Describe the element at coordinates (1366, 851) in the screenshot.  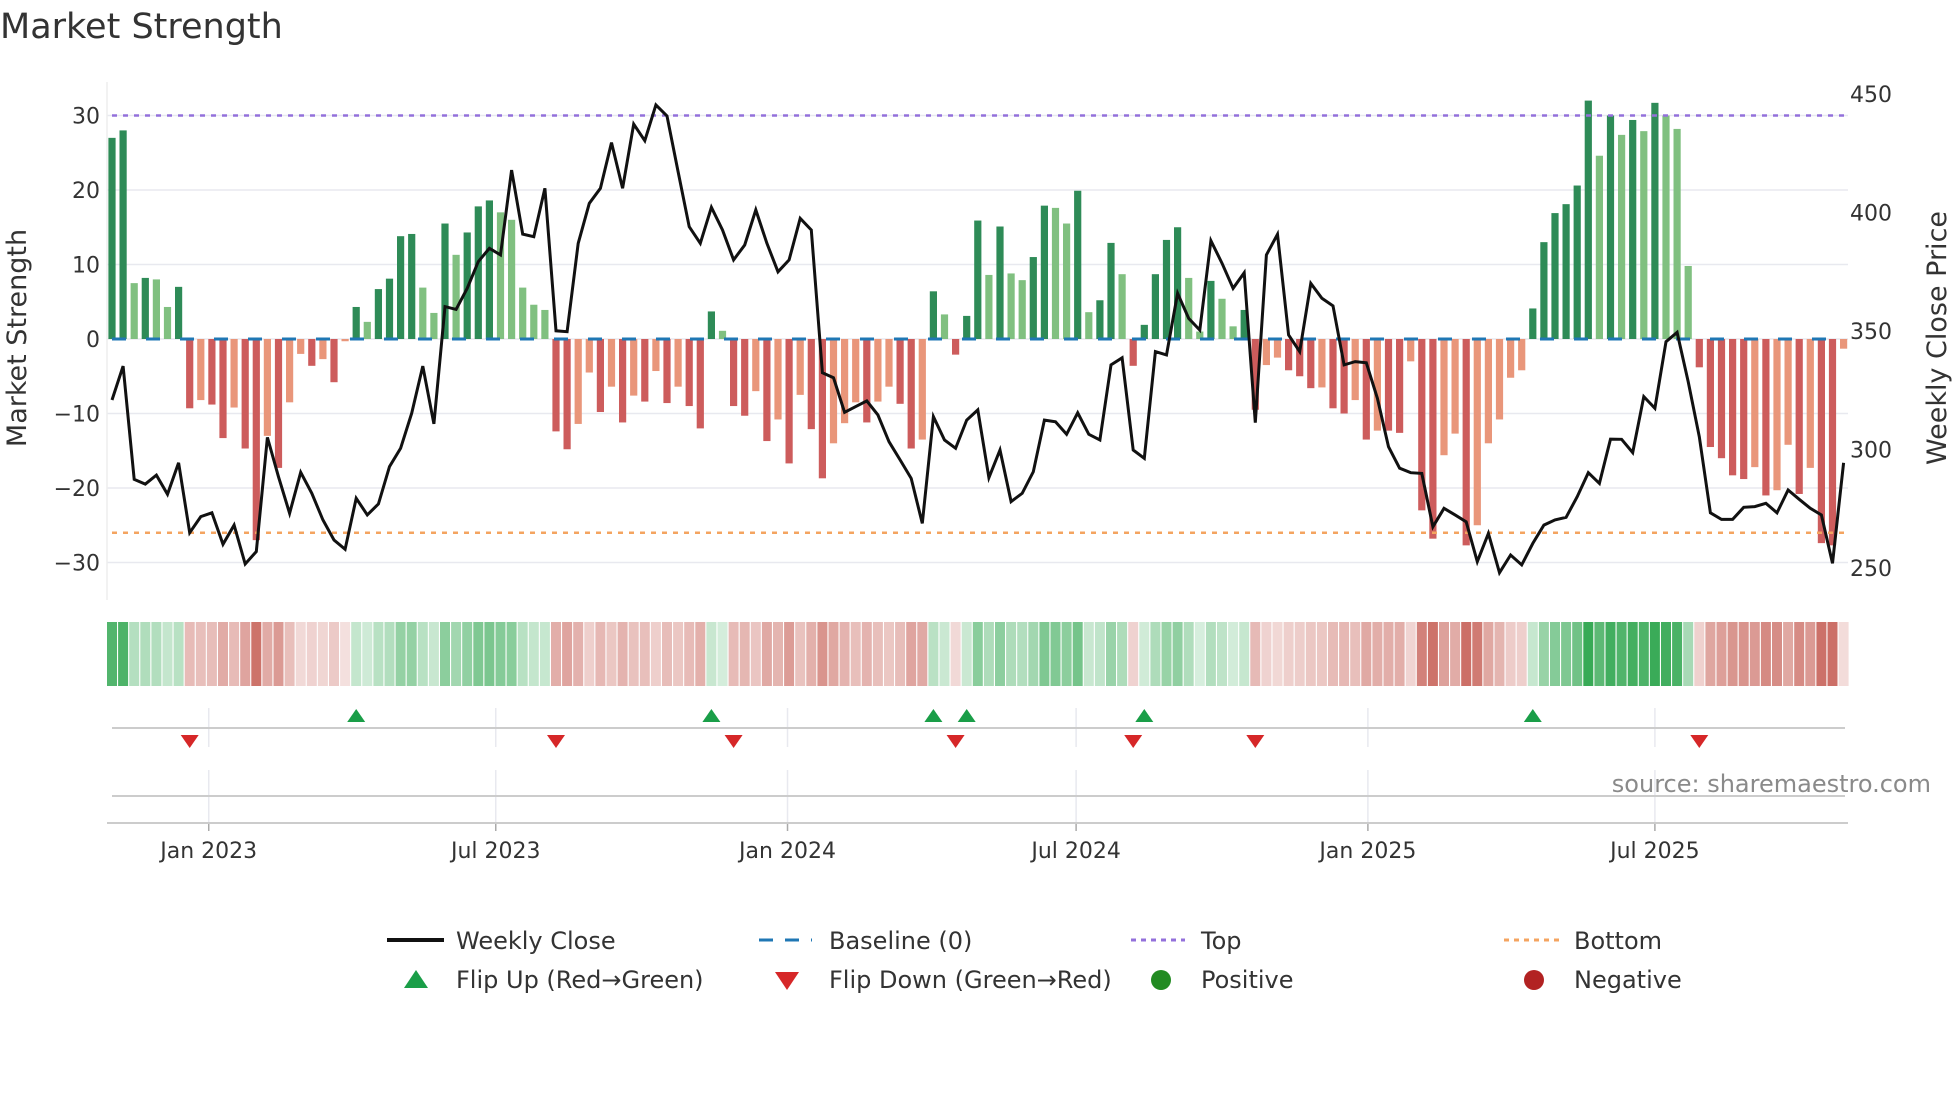
I see `x-tick-label: Jan 2025` at that location.